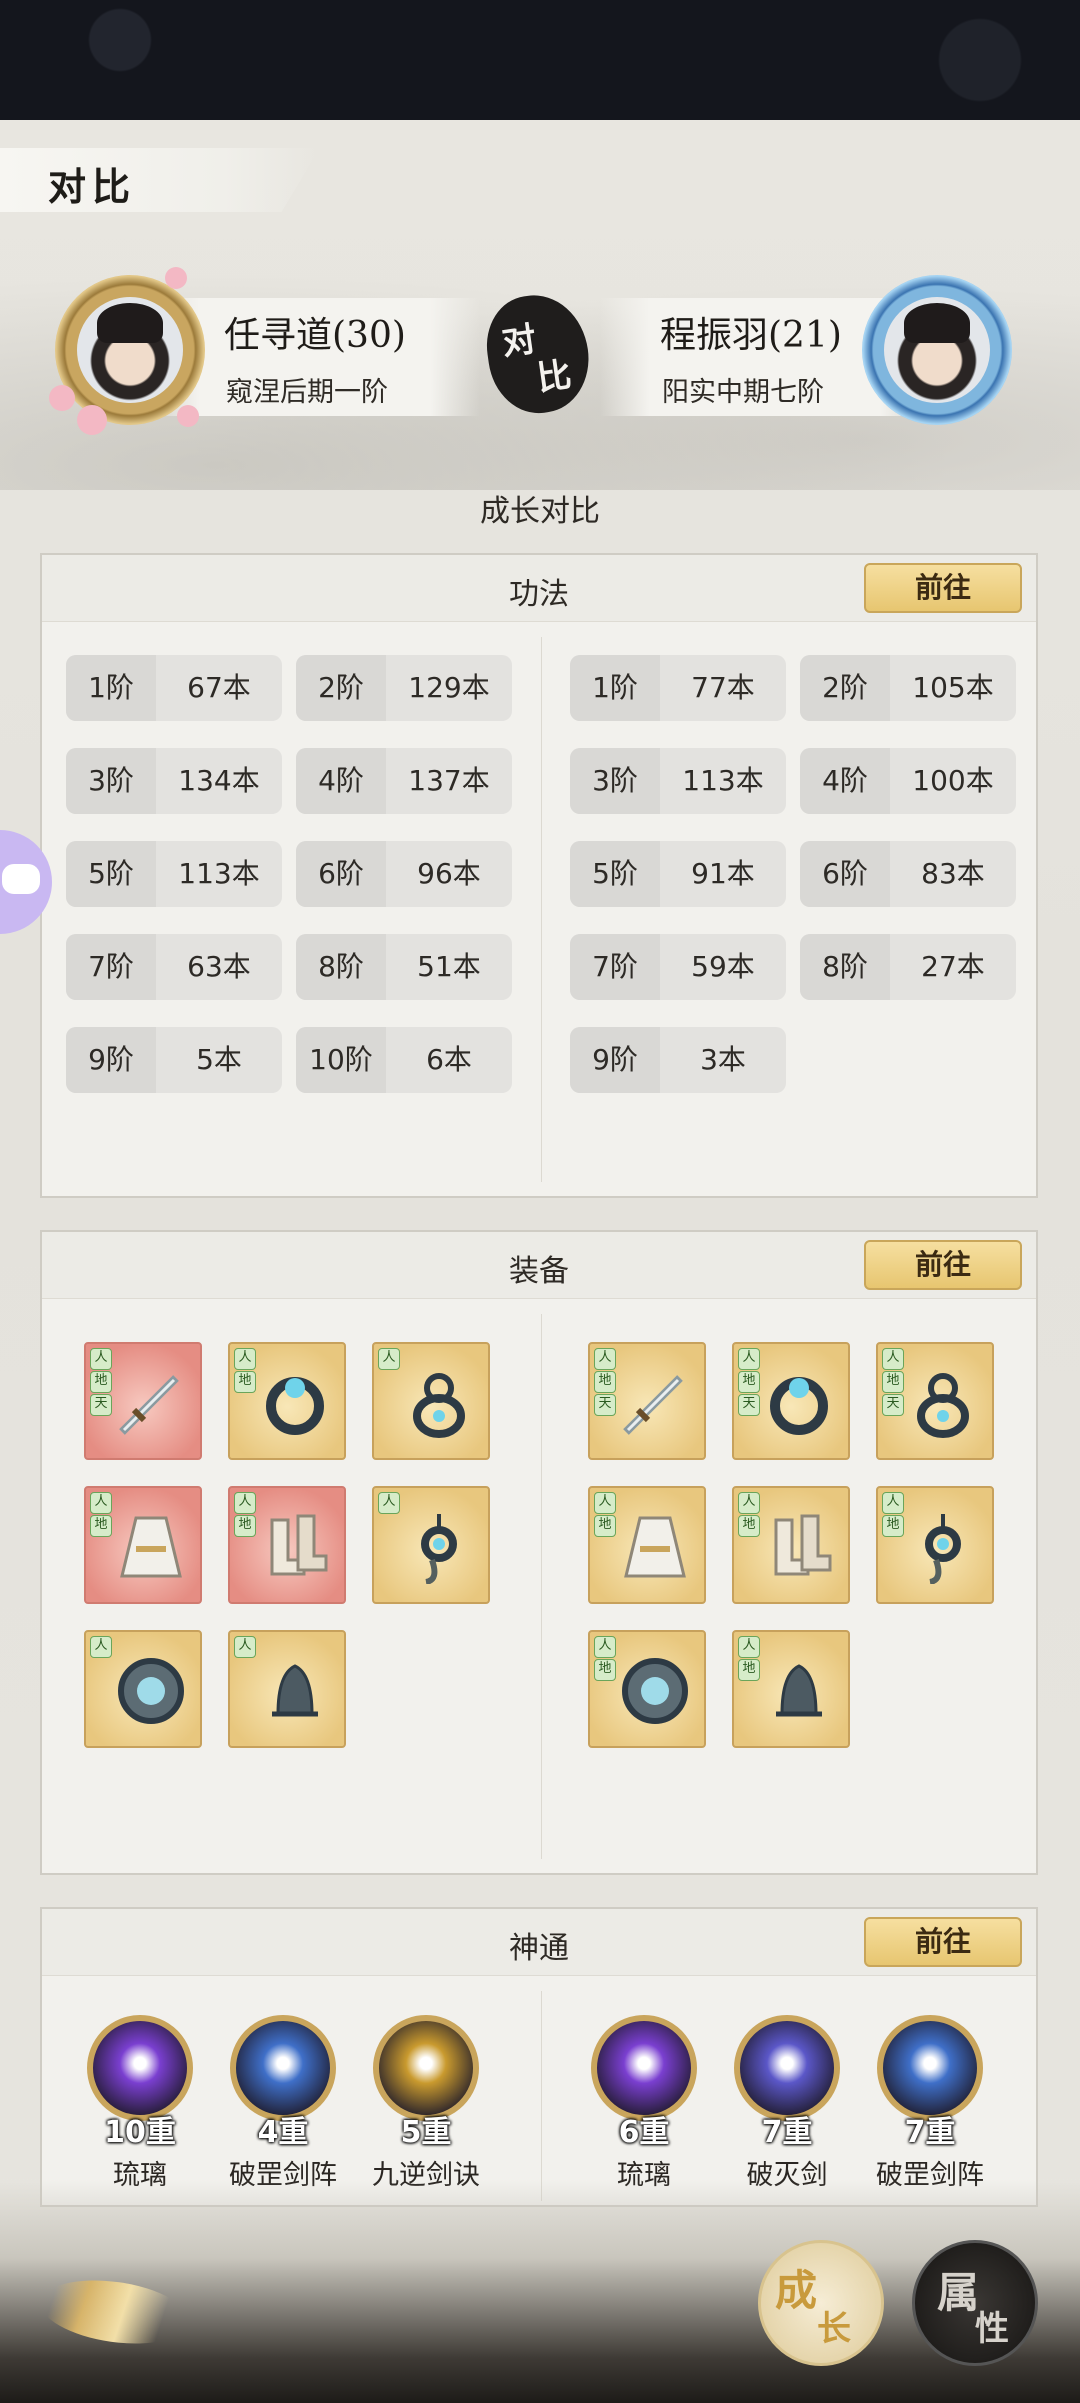 The width and height of the screenshot is (1080, 2403). Describe the element at coordinates (295, 1691) in the screenshot. I see `bell-icon` at that location.